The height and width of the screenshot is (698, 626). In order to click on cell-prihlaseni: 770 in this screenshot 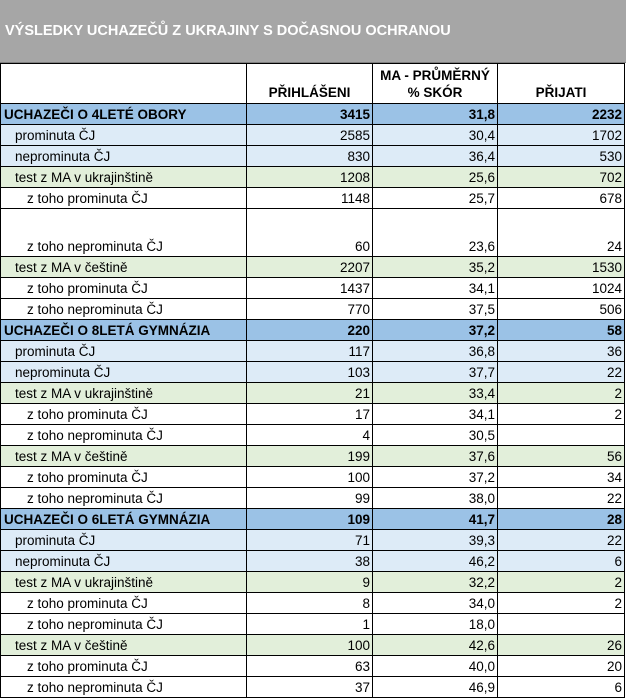, I will do `click(309, 309)`.